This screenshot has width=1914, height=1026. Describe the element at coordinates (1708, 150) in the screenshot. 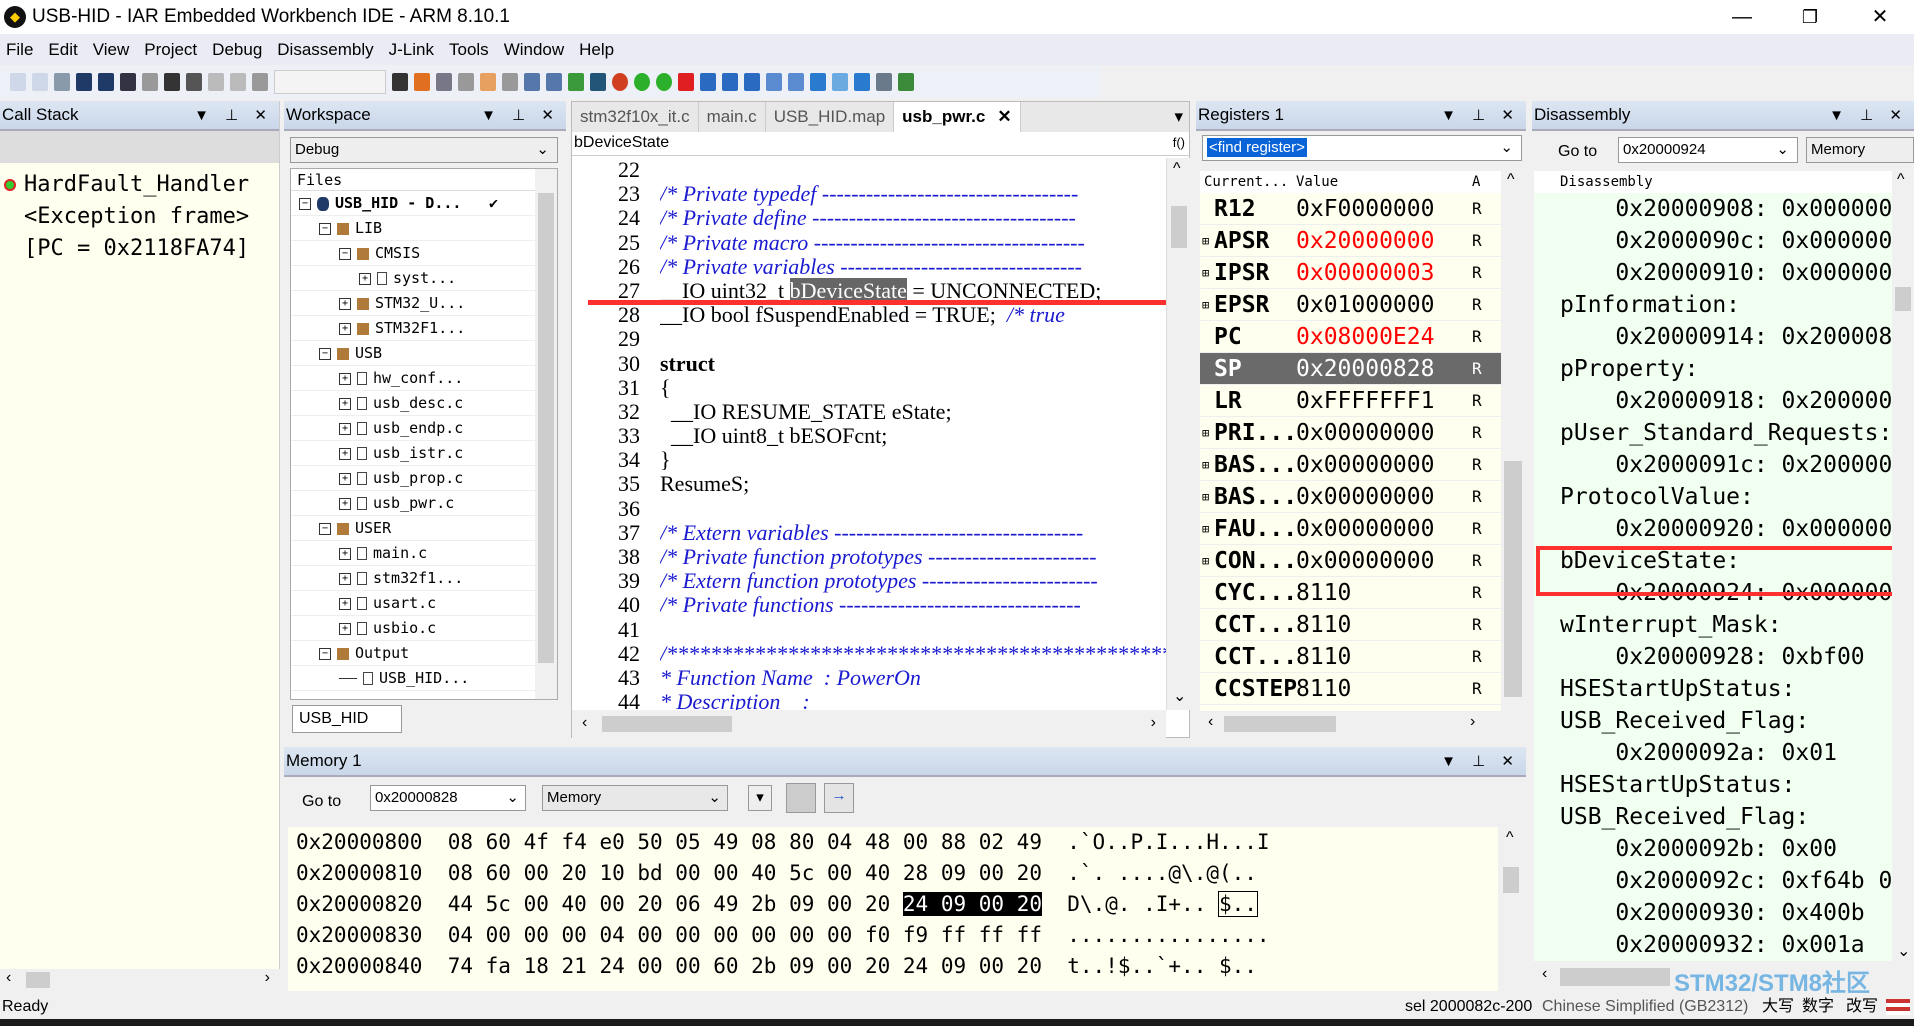

I see `disassembly-goto-input: 0x20000924 ⌄` at that location.